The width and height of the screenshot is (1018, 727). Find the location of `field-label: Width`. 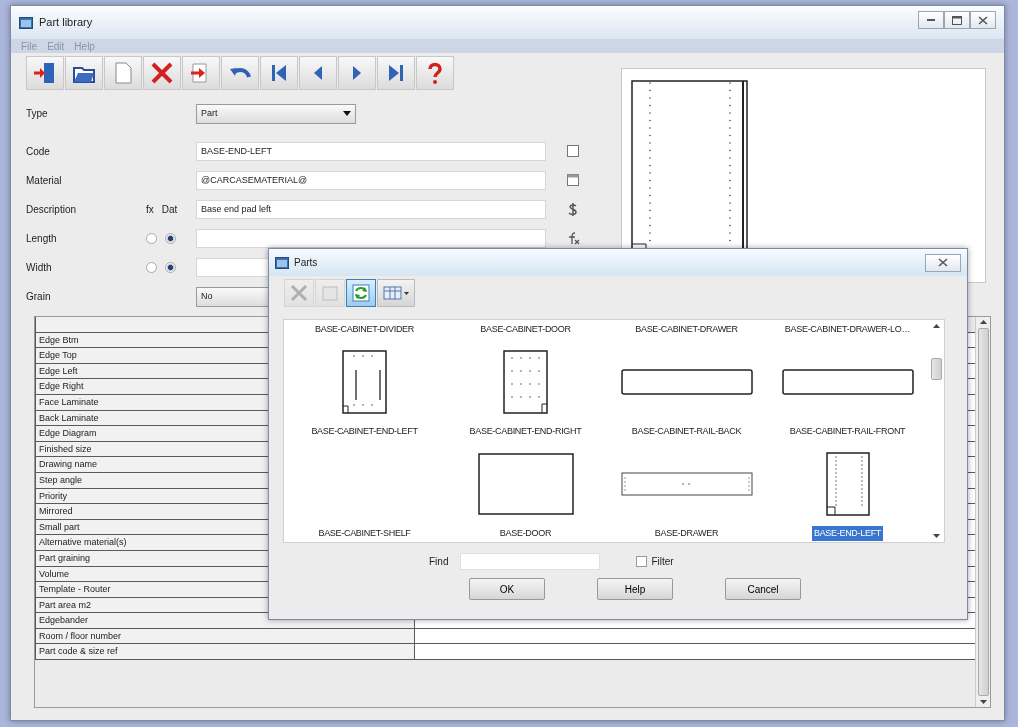

field-label: Width is located at coordinates (39, 268).